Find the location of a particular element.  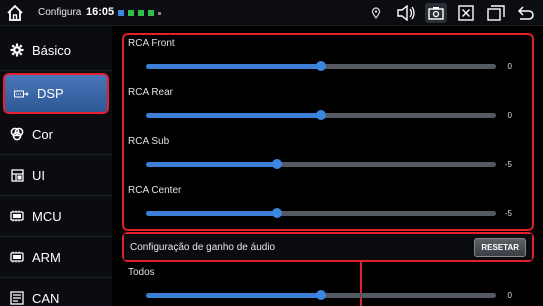

sidebar-item-cor: Cor is located at coordinates (56, 134).